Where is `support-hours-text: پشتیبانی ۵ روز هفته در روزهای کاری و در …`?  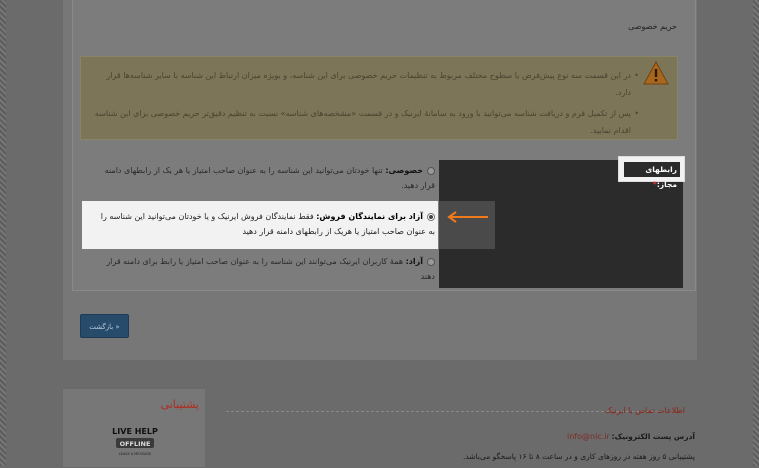
support-hours-text: پشتیبانی ۵ روز هفته در روزهای کاری و در … is located at coordinates (578, 456).